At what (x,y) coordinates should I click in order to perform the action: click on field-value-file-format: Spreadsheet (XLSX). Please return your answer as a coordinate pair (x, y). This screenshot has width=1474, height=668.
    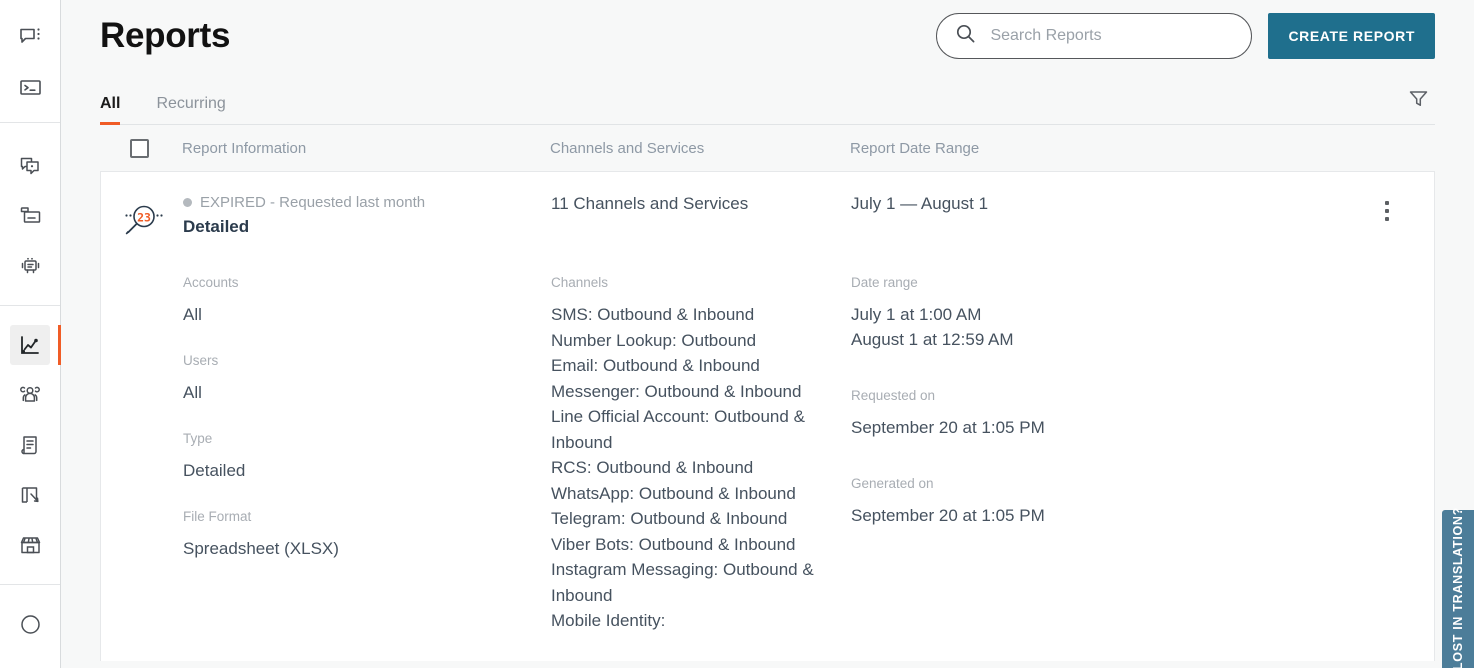
    Looking at the image, I should click on (261, 548).